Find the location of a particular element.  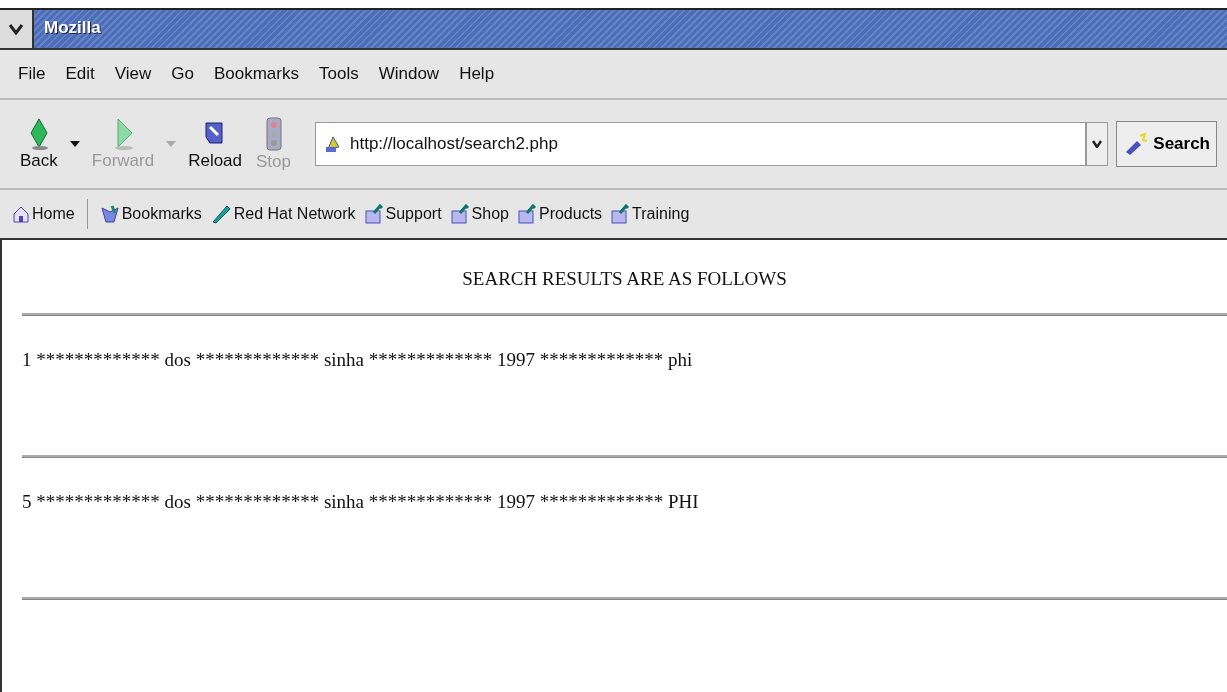

dropdown-arrow-icon is located at coordinates (74, 144).